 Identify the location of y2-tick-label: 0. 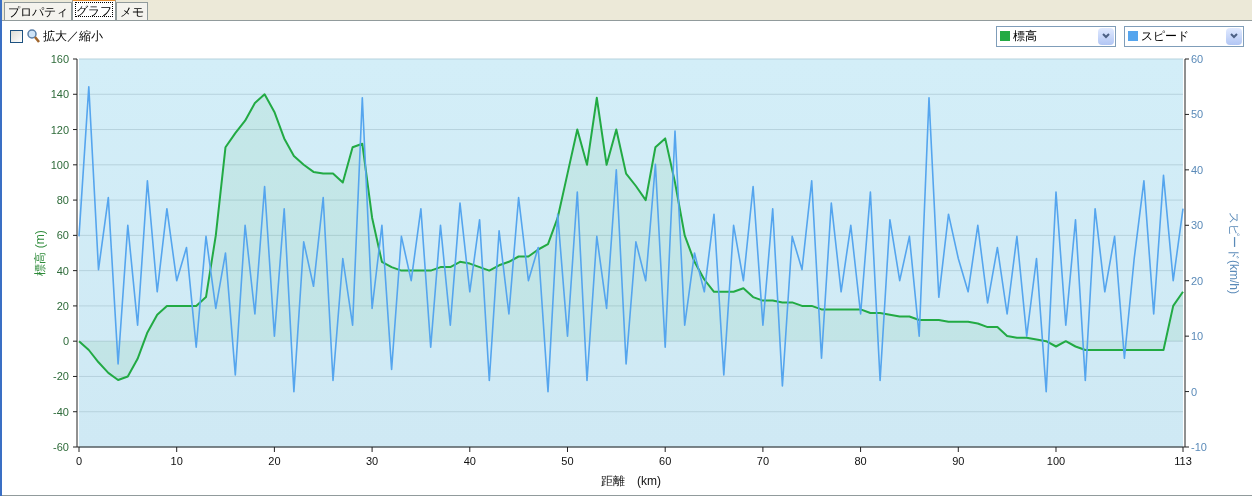
(1194, 391).